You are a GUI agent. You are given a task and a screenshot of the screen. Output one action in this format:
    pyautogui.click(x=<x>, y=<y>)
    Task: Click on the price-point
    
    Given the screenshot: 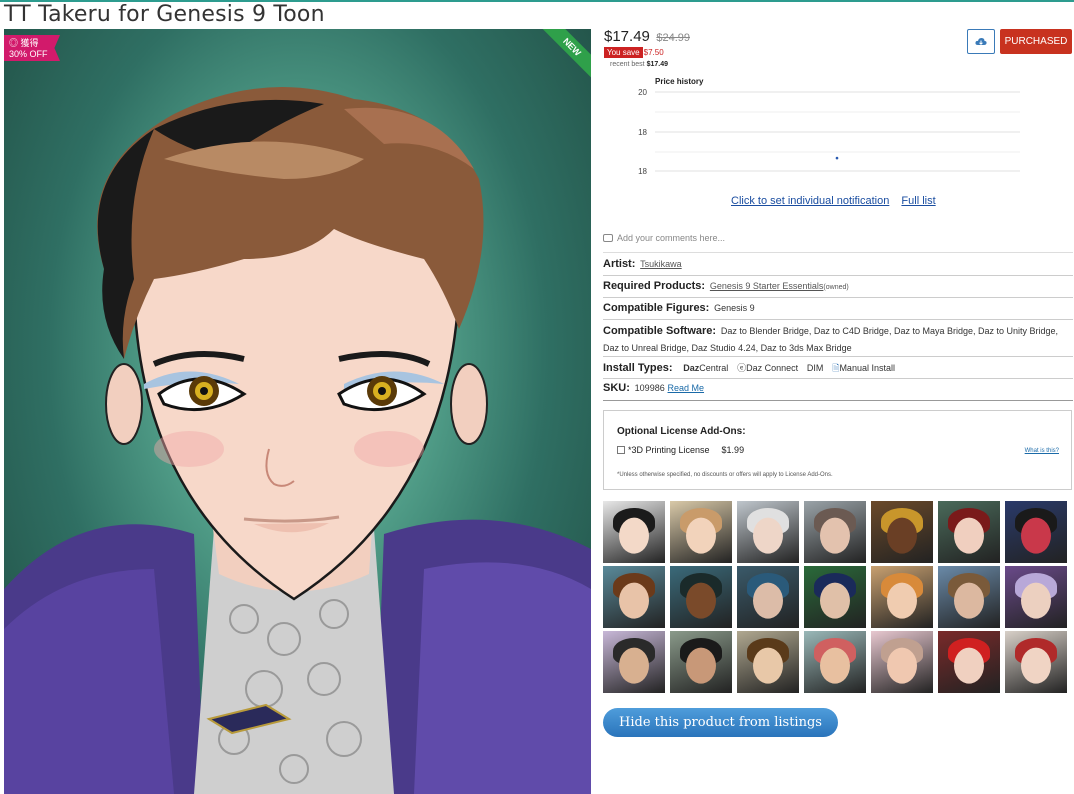 What is the action you would take?
    pyautogui.click(x=837, y=158)
    